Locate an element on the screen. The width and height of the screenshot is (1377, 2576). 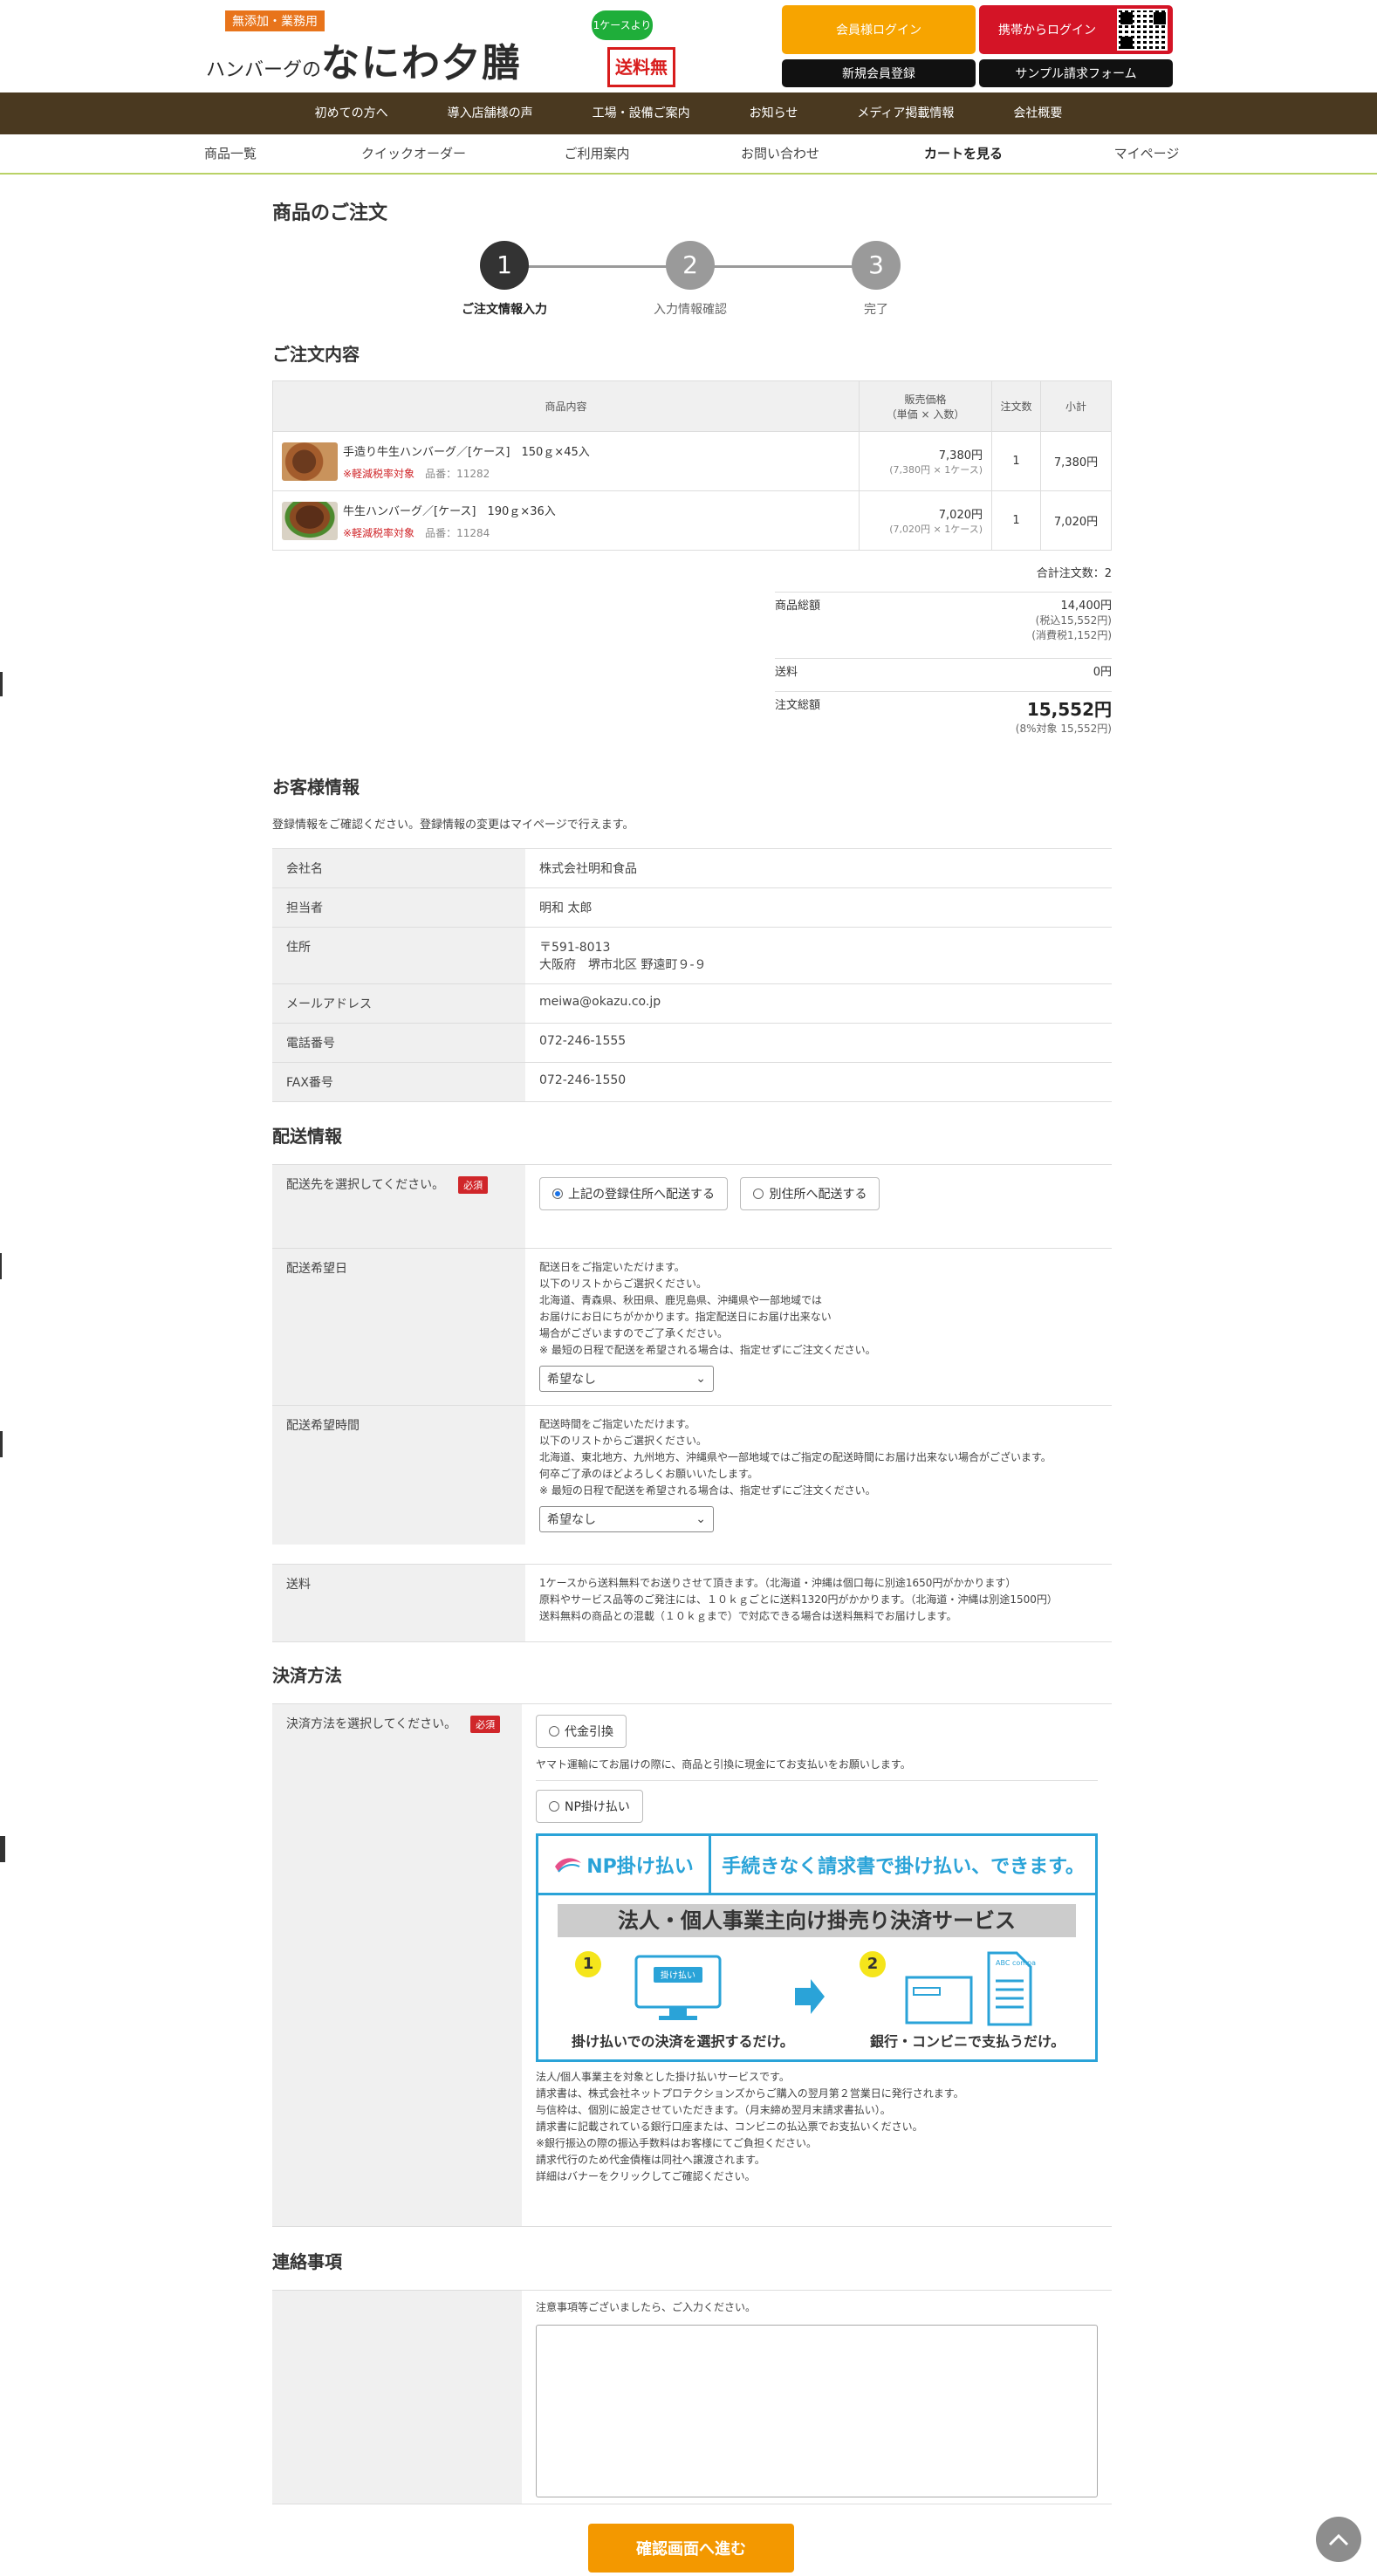
step-3-label: 完了 is located at coordinates (876, 310).